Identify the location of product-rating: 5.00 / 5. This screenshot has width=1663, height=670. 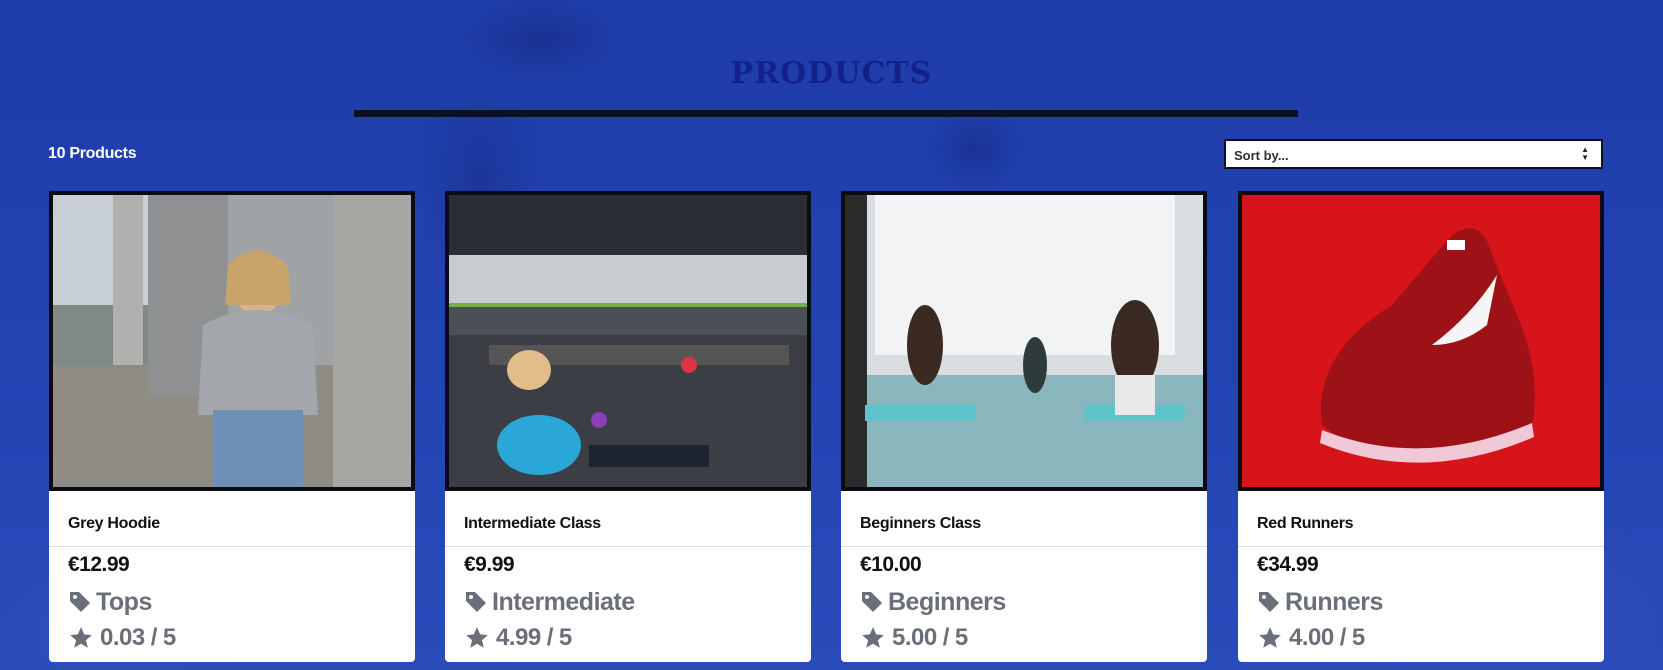
(914, 638).